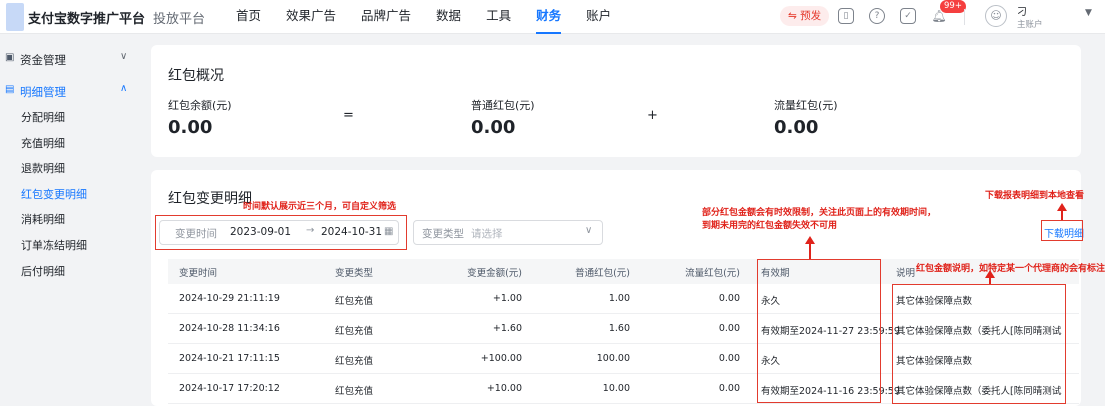 This screenshot has width=1105, height=406. What do you see at coordinates (1062, 230) in the screenshot?
I see `annotation-box-download` at bounding box center [1062, 230].